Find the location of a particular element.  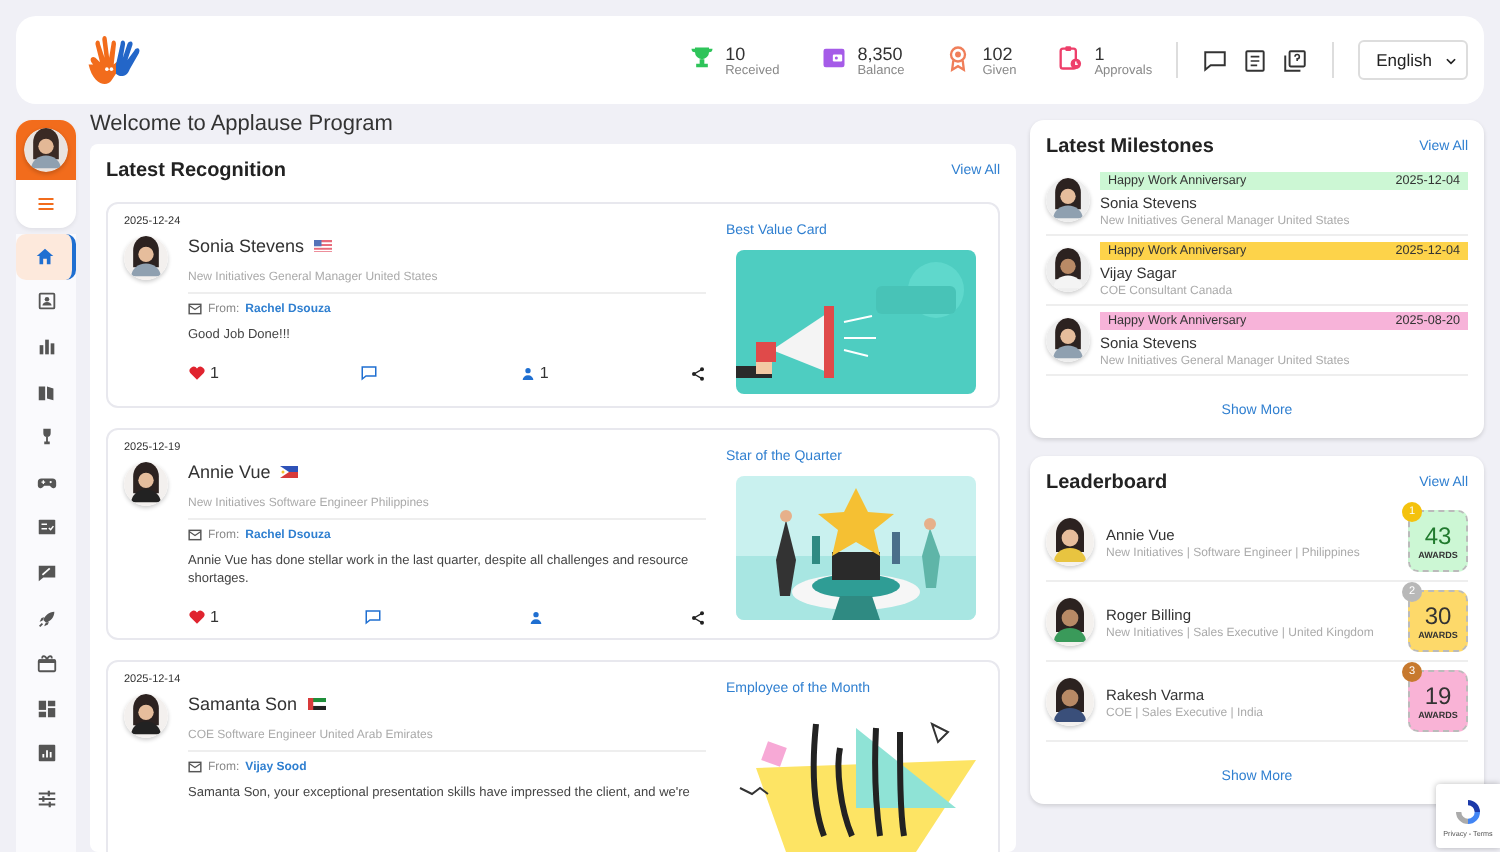

caret-icon is located at coordinates (1451, 60).